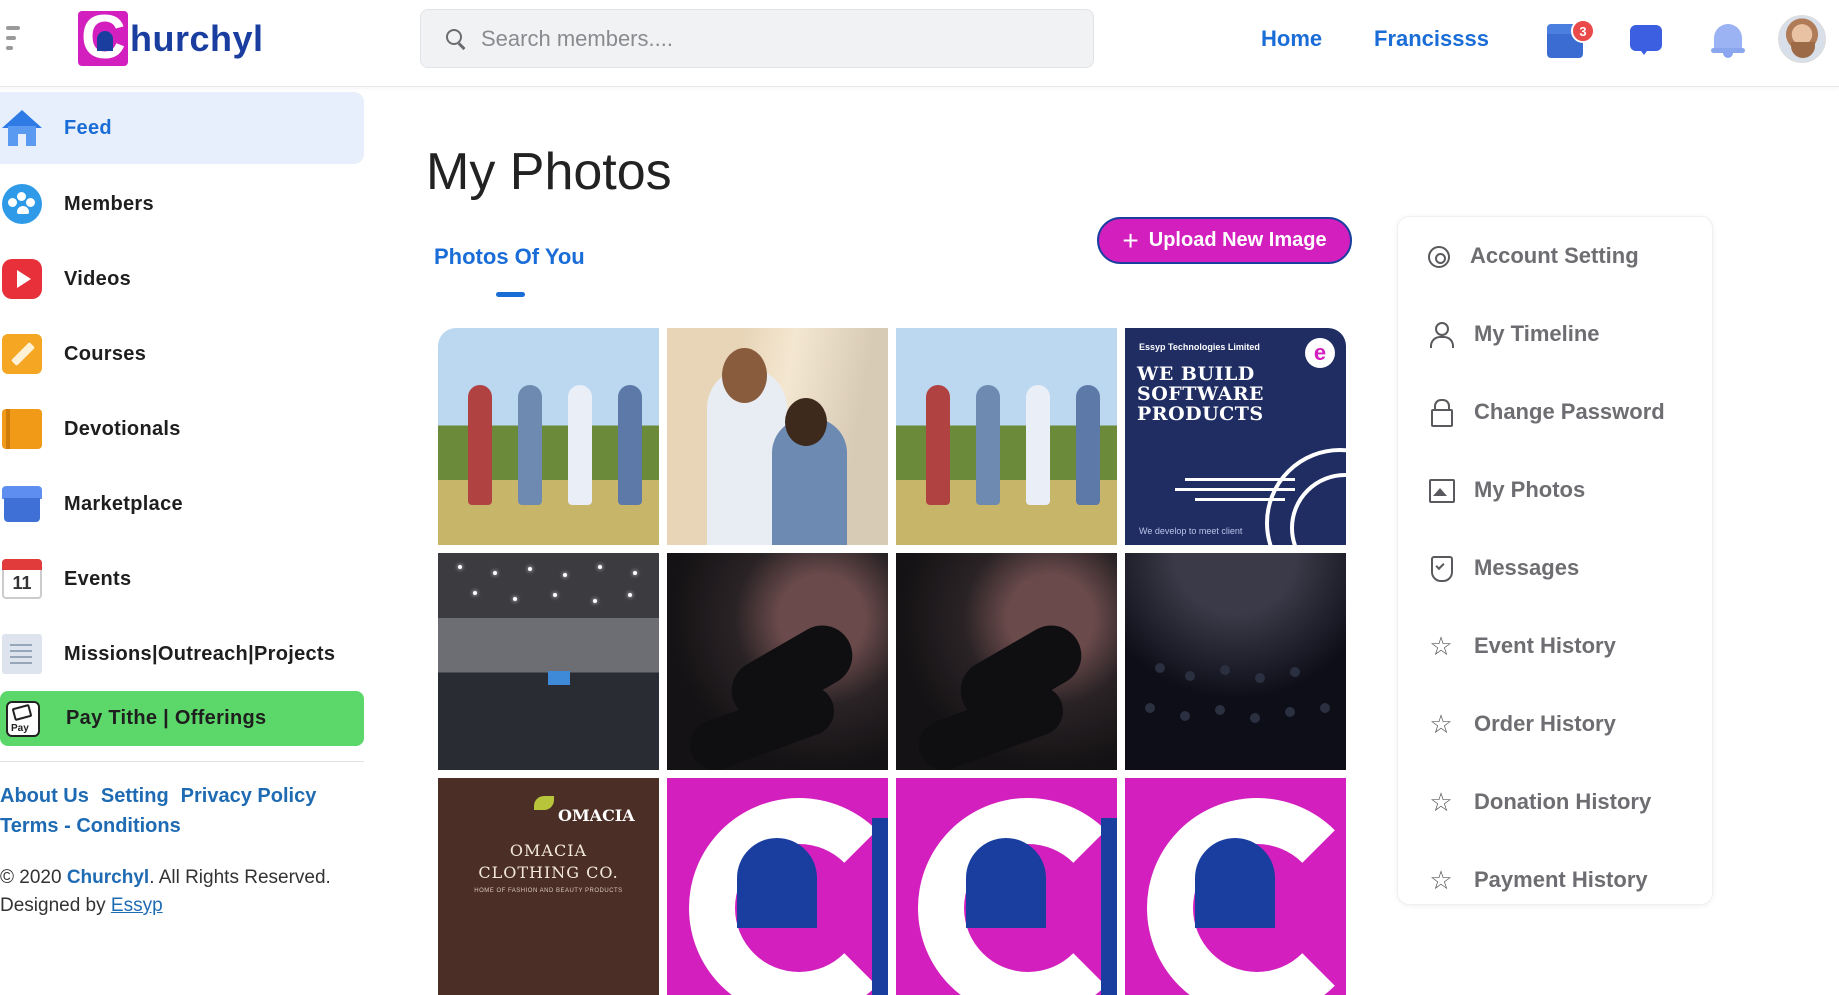 The image size is (1839, 995). Describe the element at coordinates (1130, 240) in the screenshot. I see `plus-icon: +` at that location.